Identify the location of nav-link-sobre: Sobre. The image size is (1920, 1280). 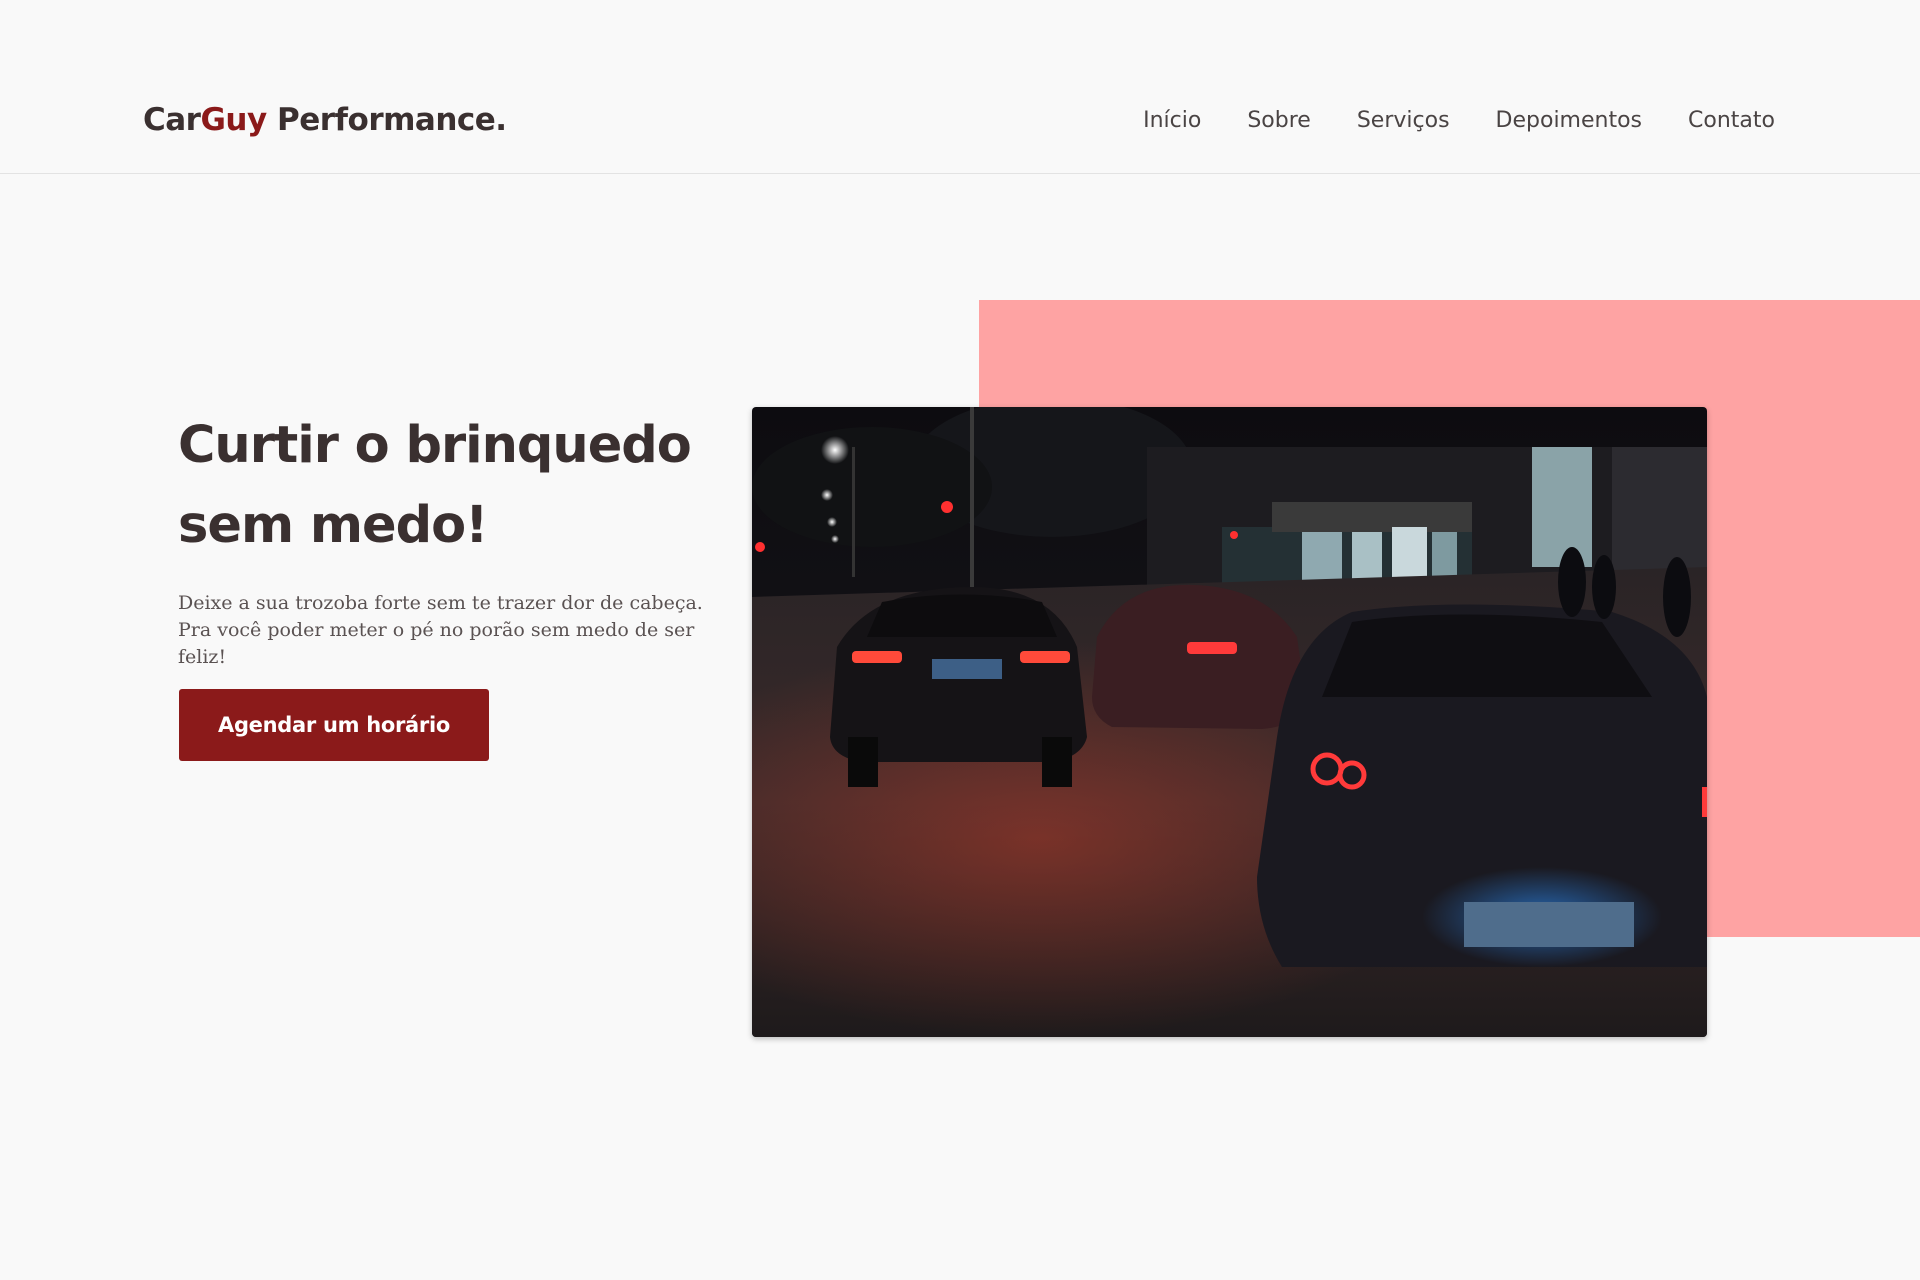
(1279, 120).